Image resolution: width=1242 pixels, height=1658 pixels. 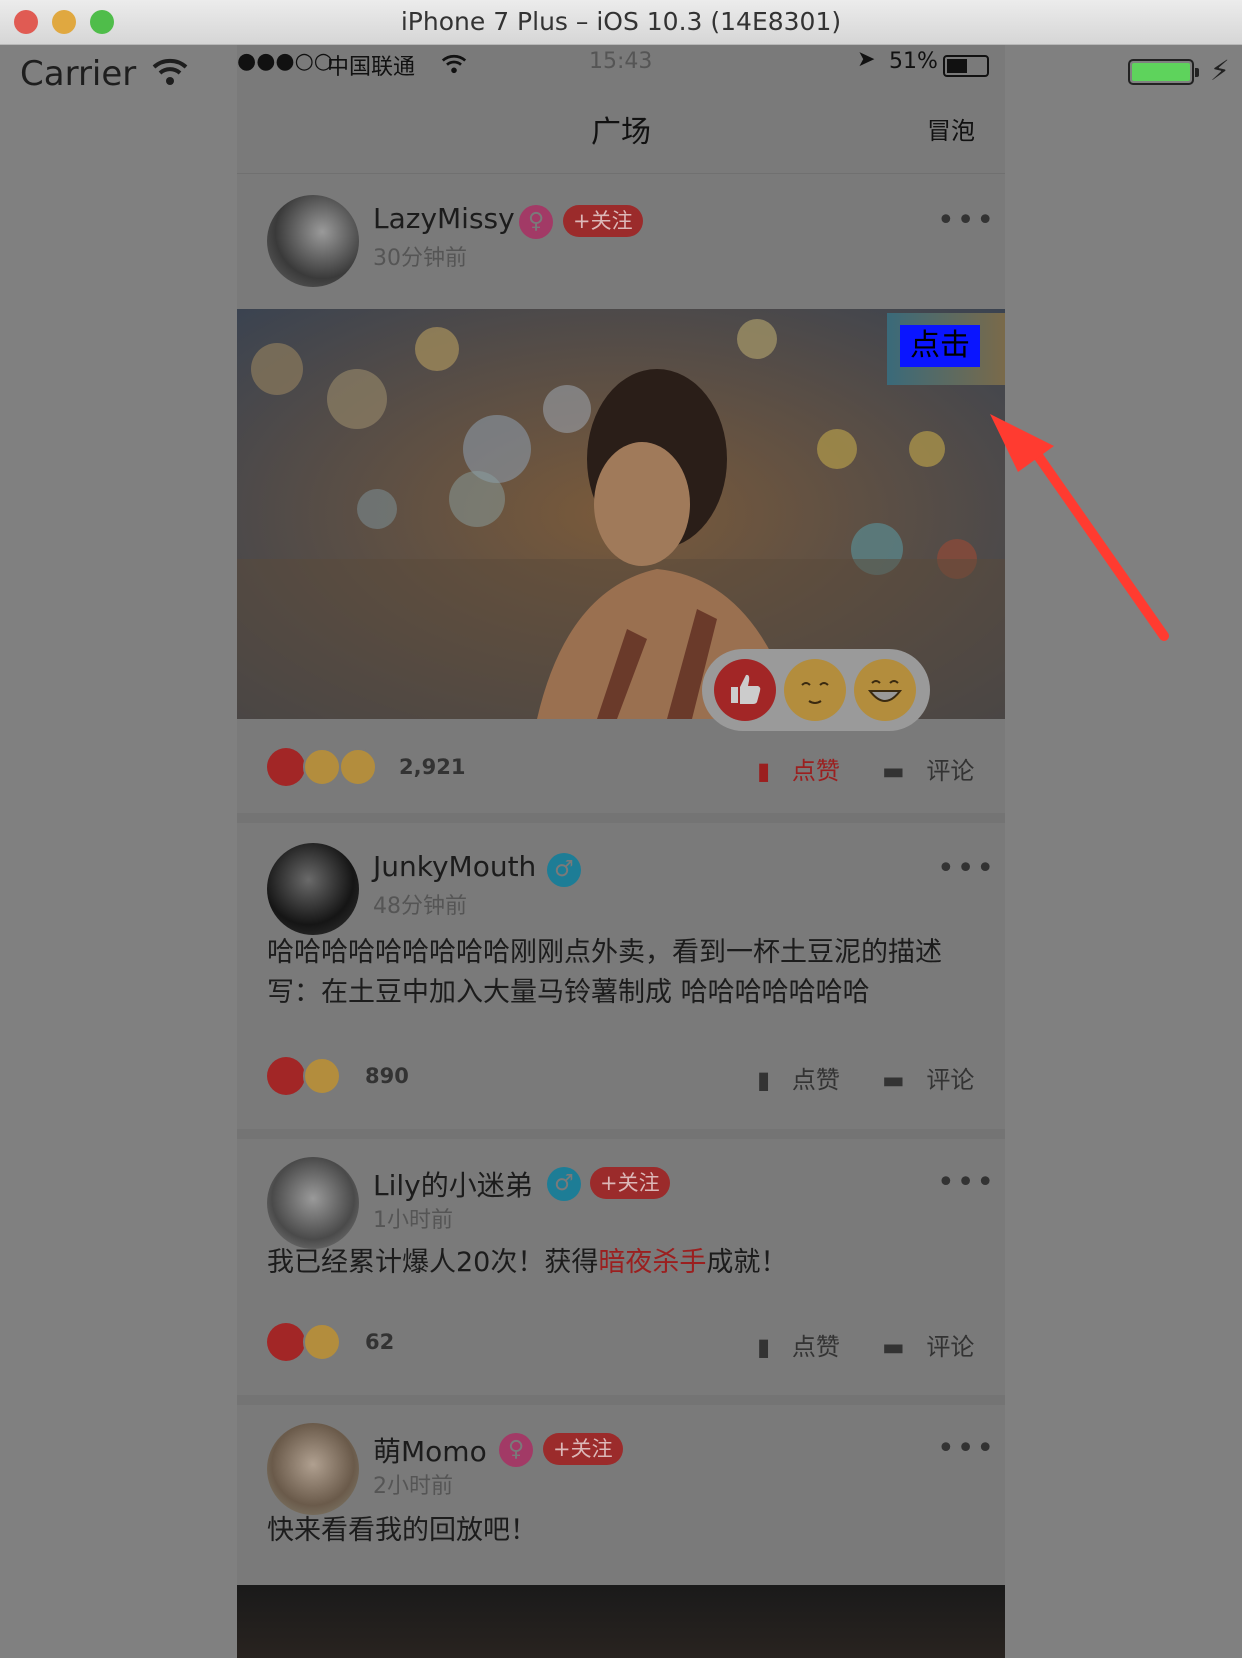 What do you see at coordinates (380, 1342) in the screenshot?
I see `reaction-count: 62` at bounding box center [380, 1342].